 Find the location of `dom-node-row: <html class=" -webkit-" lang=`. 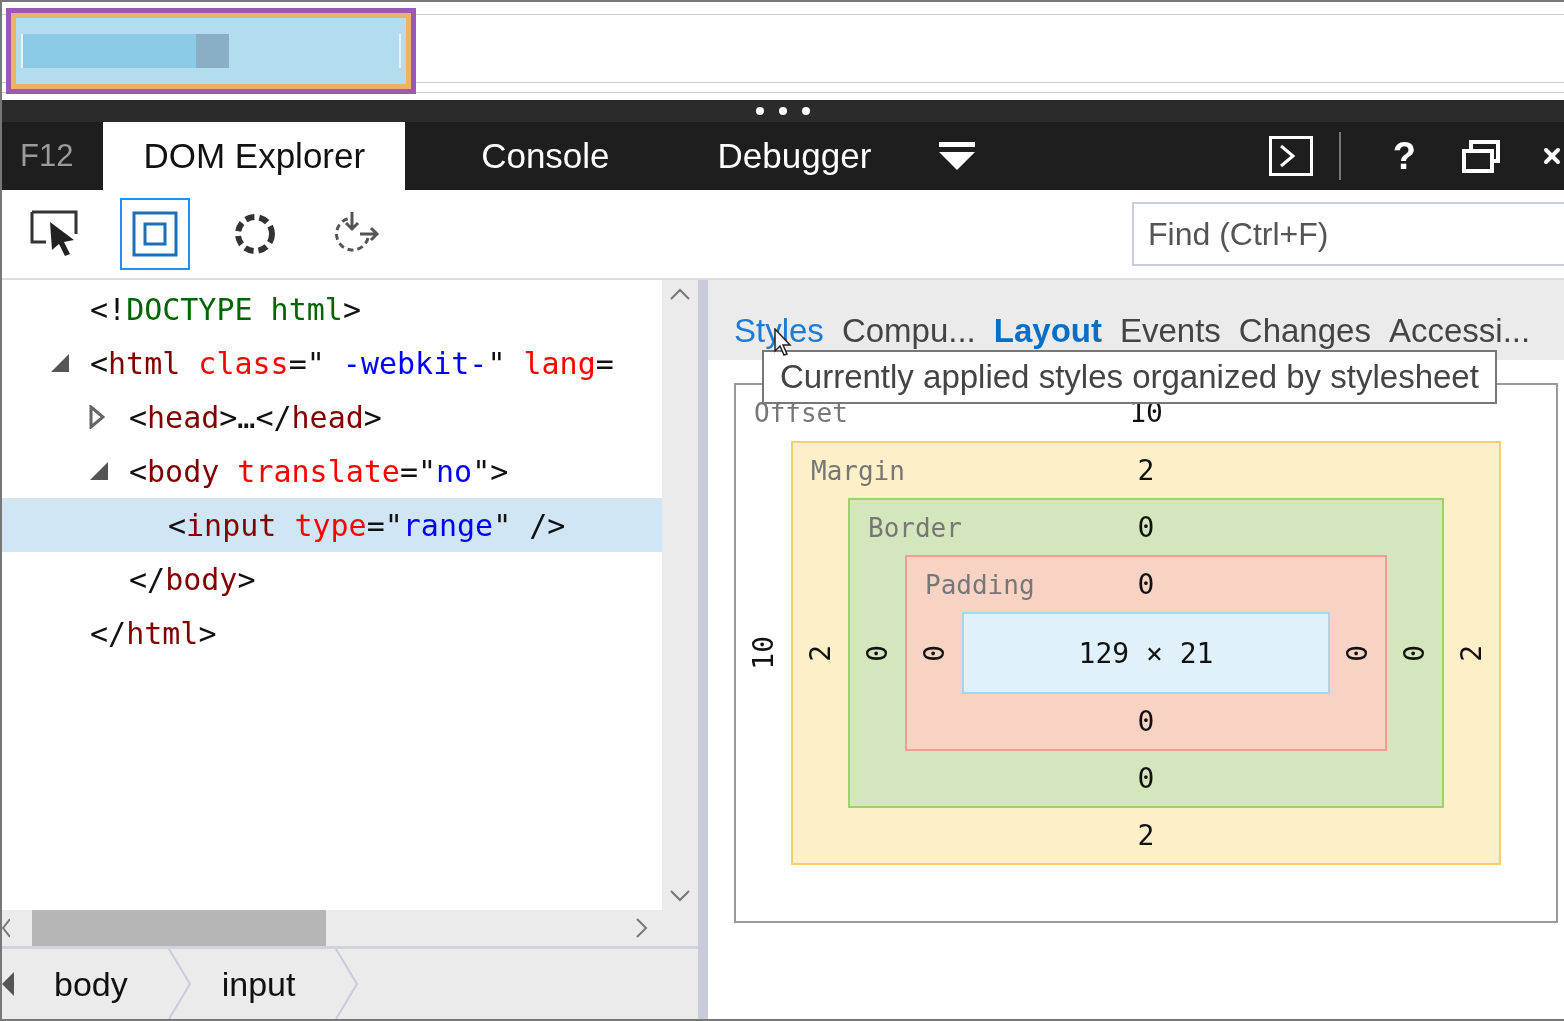

dom-node-row: <html class=" -webkit-" lang= is located at coordinates (332, 363).